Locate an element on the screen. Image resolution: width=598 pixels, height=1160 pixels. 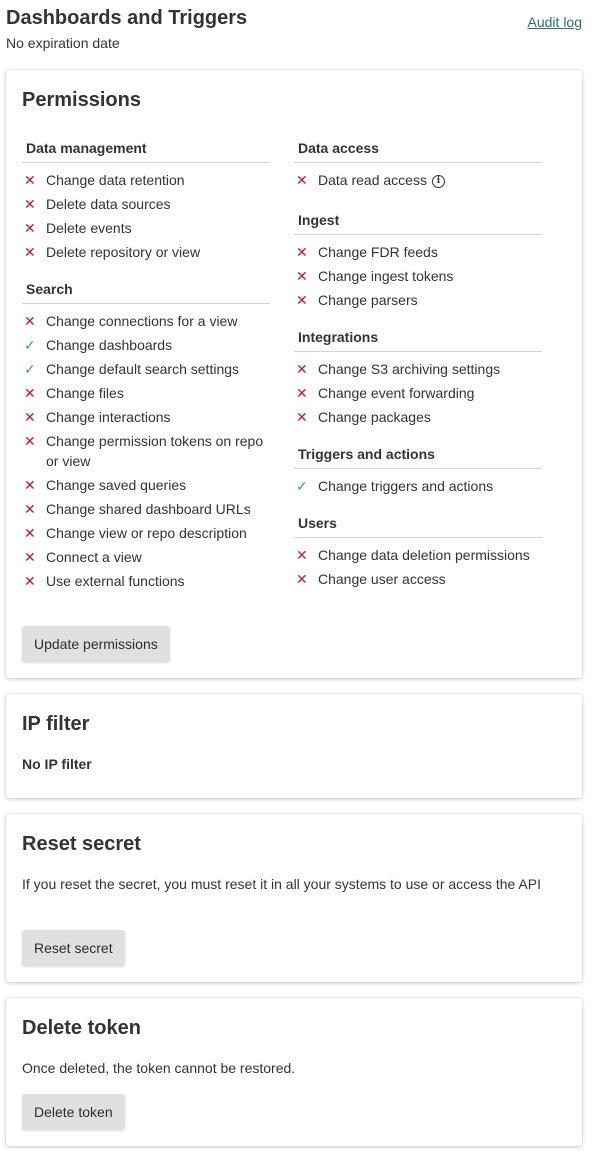
permission-label-text: Change permission tokens on repo or view is located at coordinates (155, 451).